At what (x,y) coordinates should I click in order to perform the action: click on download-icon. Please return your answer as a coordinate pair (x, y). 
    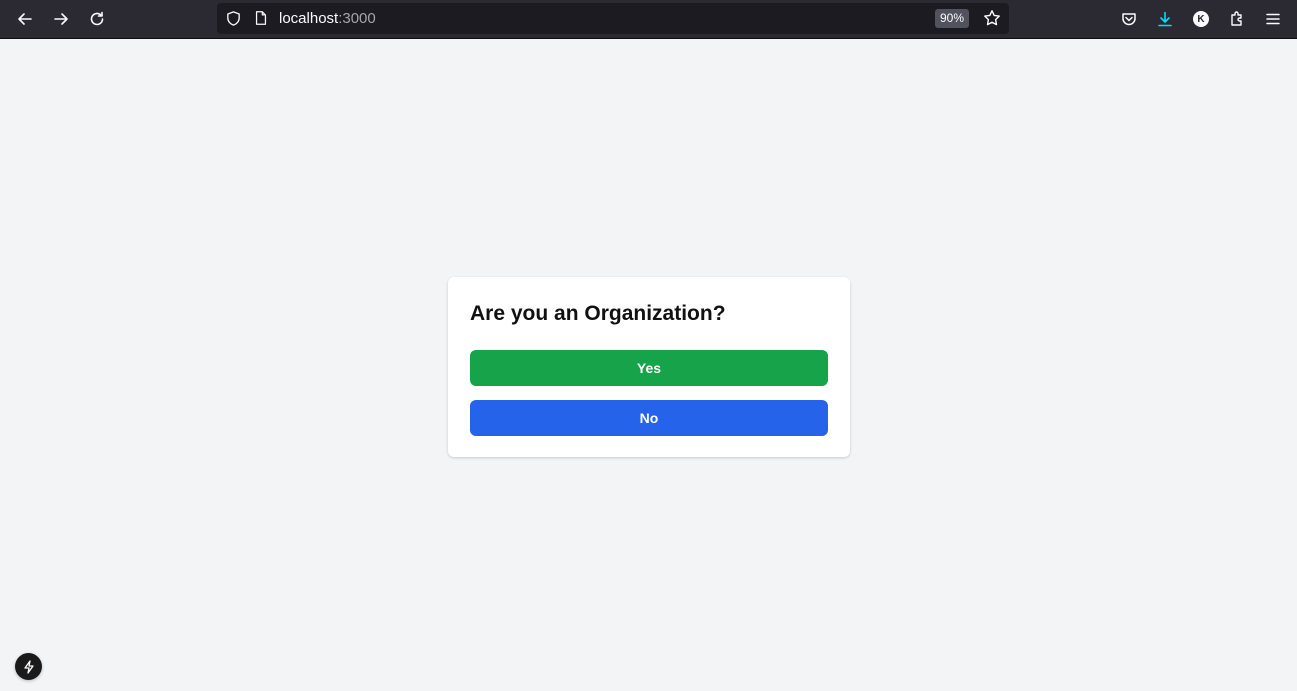
    Looking at the image, I should click on (1165, 19).